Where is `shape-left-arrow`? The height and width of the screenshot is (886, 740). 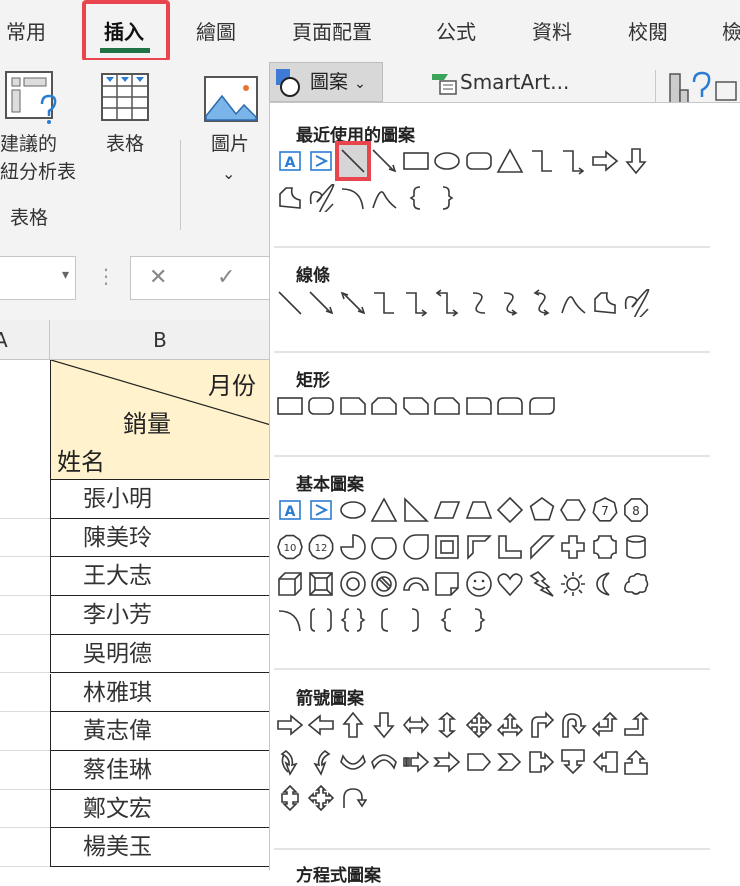
shape-left-arrow is located at coordinates (322, 725).